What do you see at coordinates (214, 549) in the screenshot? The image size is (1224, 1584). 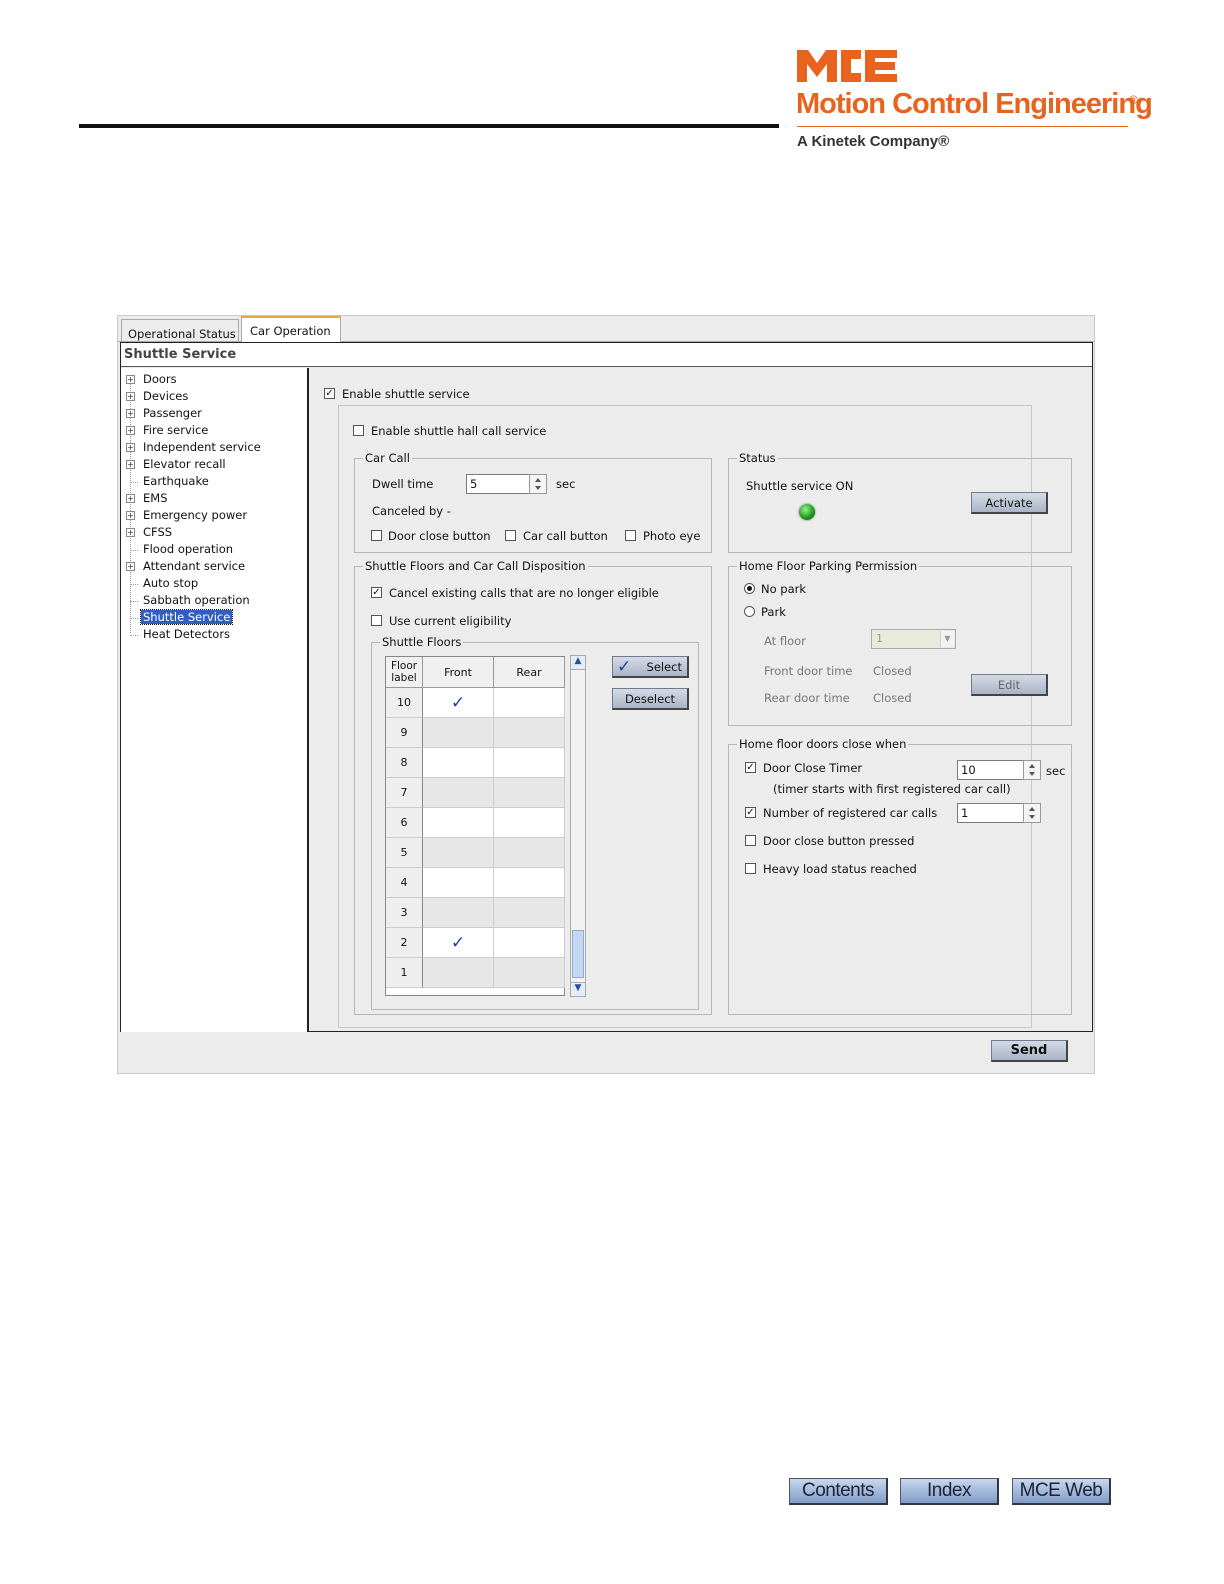 I see `tree-item: Flood operation` at bounding box center [214, 549].